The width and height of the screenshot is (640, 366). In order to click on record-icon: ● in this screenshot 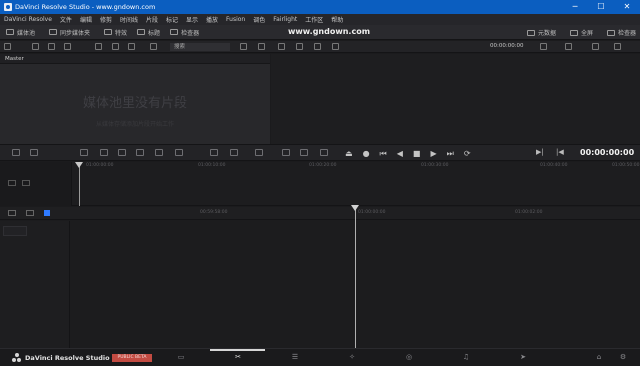, I will do `click(366, 153)`.